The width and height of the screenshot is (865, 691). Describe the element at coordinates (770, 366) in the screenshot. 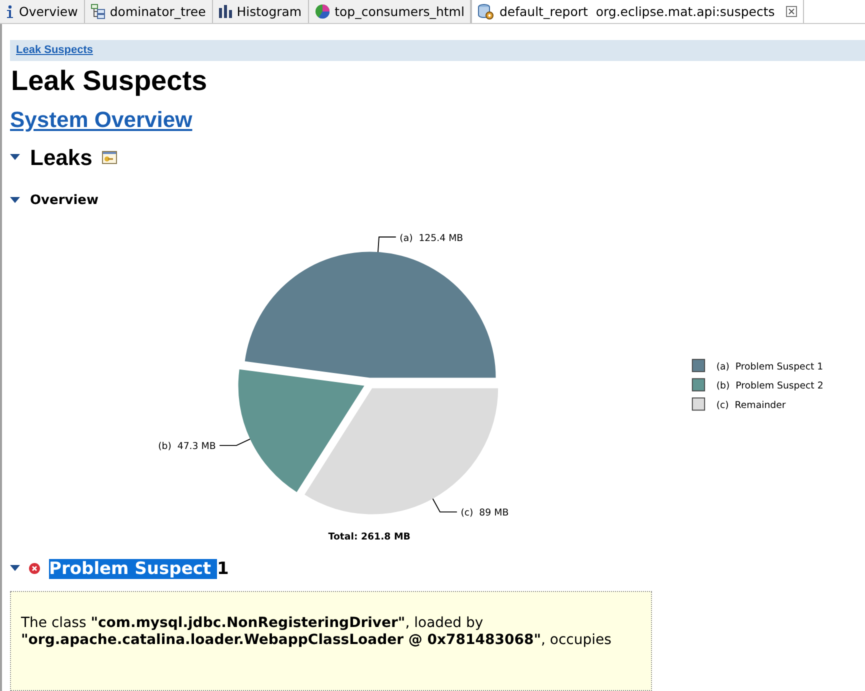

I see `legend-label: (a) Problem Suspect 1` at that location.